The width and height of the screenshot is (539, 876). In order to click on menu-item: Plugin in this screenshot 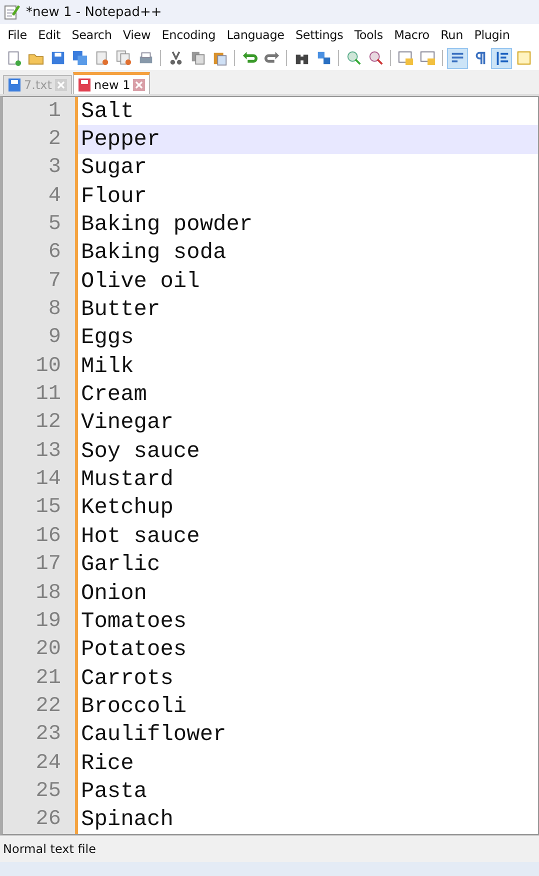, I will do `click(492, 35)`.